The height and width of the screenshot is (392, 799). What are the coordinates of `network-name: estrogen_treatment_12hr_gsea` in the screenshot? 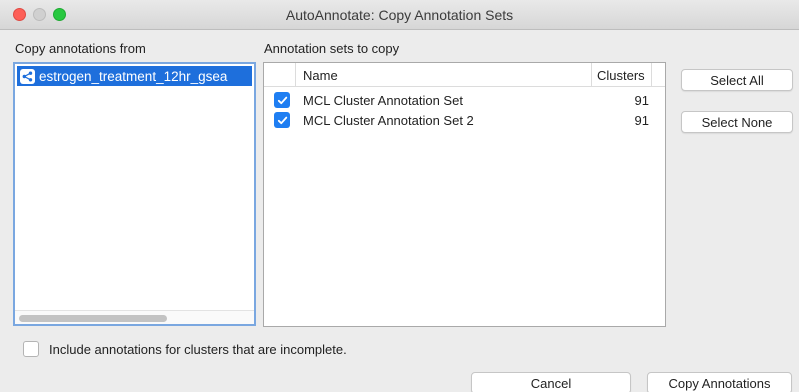 It's located at (133, 76).